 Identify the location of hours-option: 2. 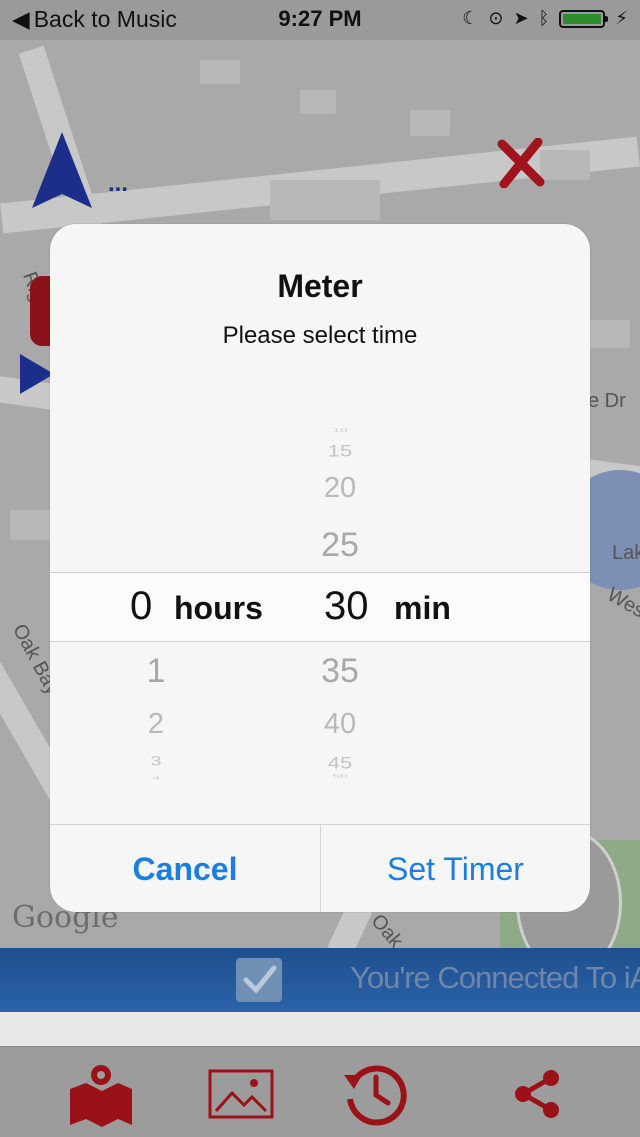
(156, 724).